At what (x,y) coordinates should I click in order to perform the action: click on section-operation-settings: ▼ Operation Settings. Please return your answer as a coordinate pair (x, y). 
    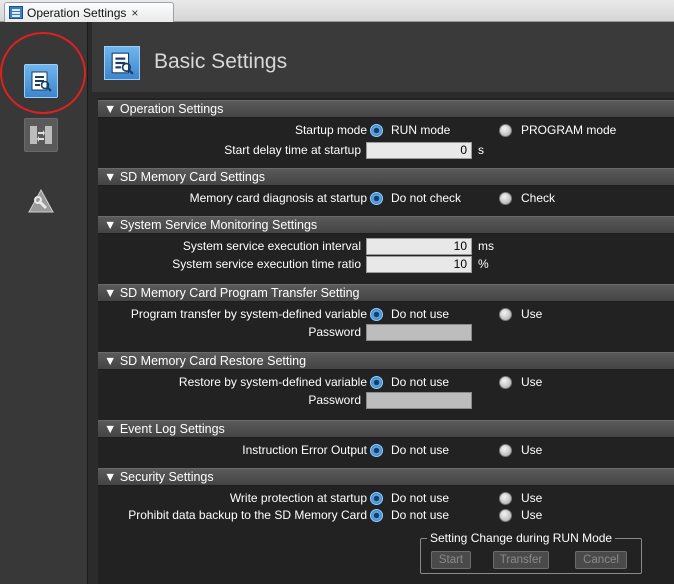
    Looking at the image, I should click on (386, 109).